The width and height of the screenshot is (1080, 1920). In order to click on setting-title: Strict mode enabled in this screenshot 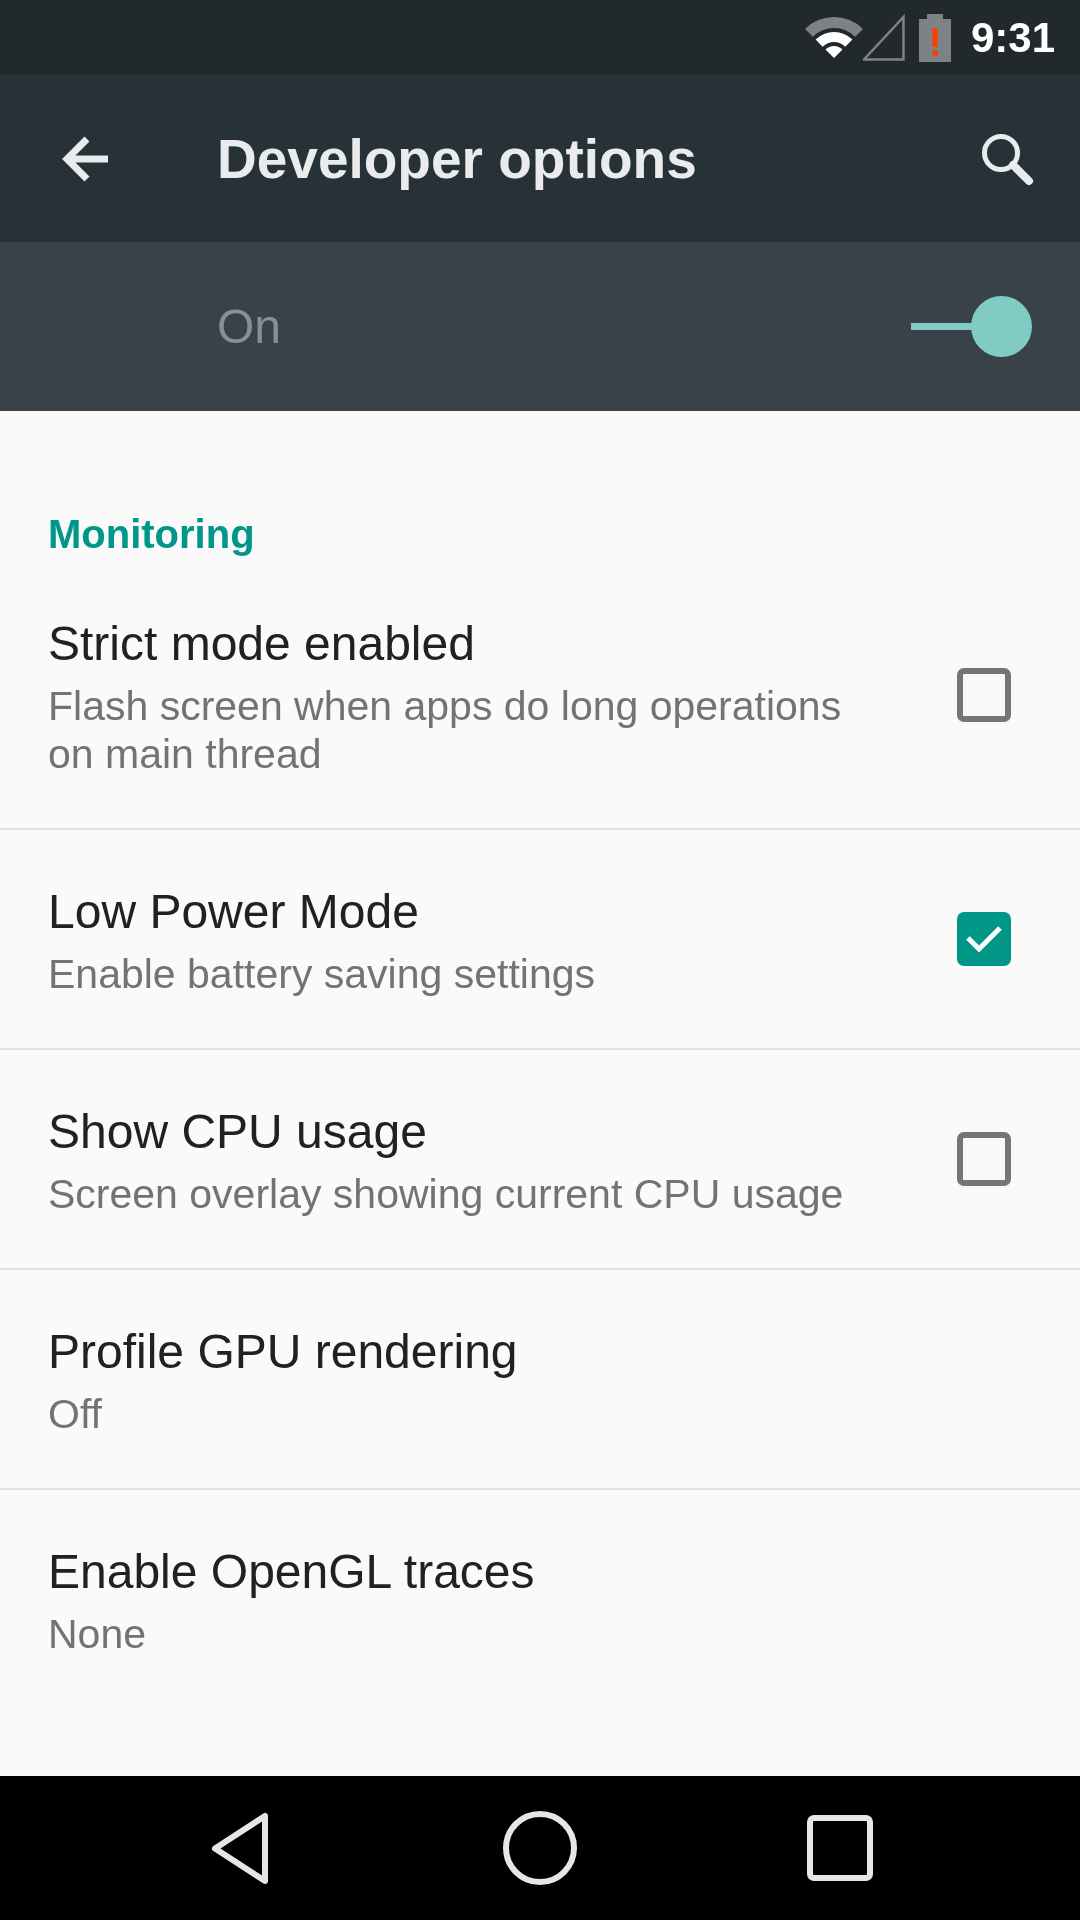, I will do `click(261, 644)`.